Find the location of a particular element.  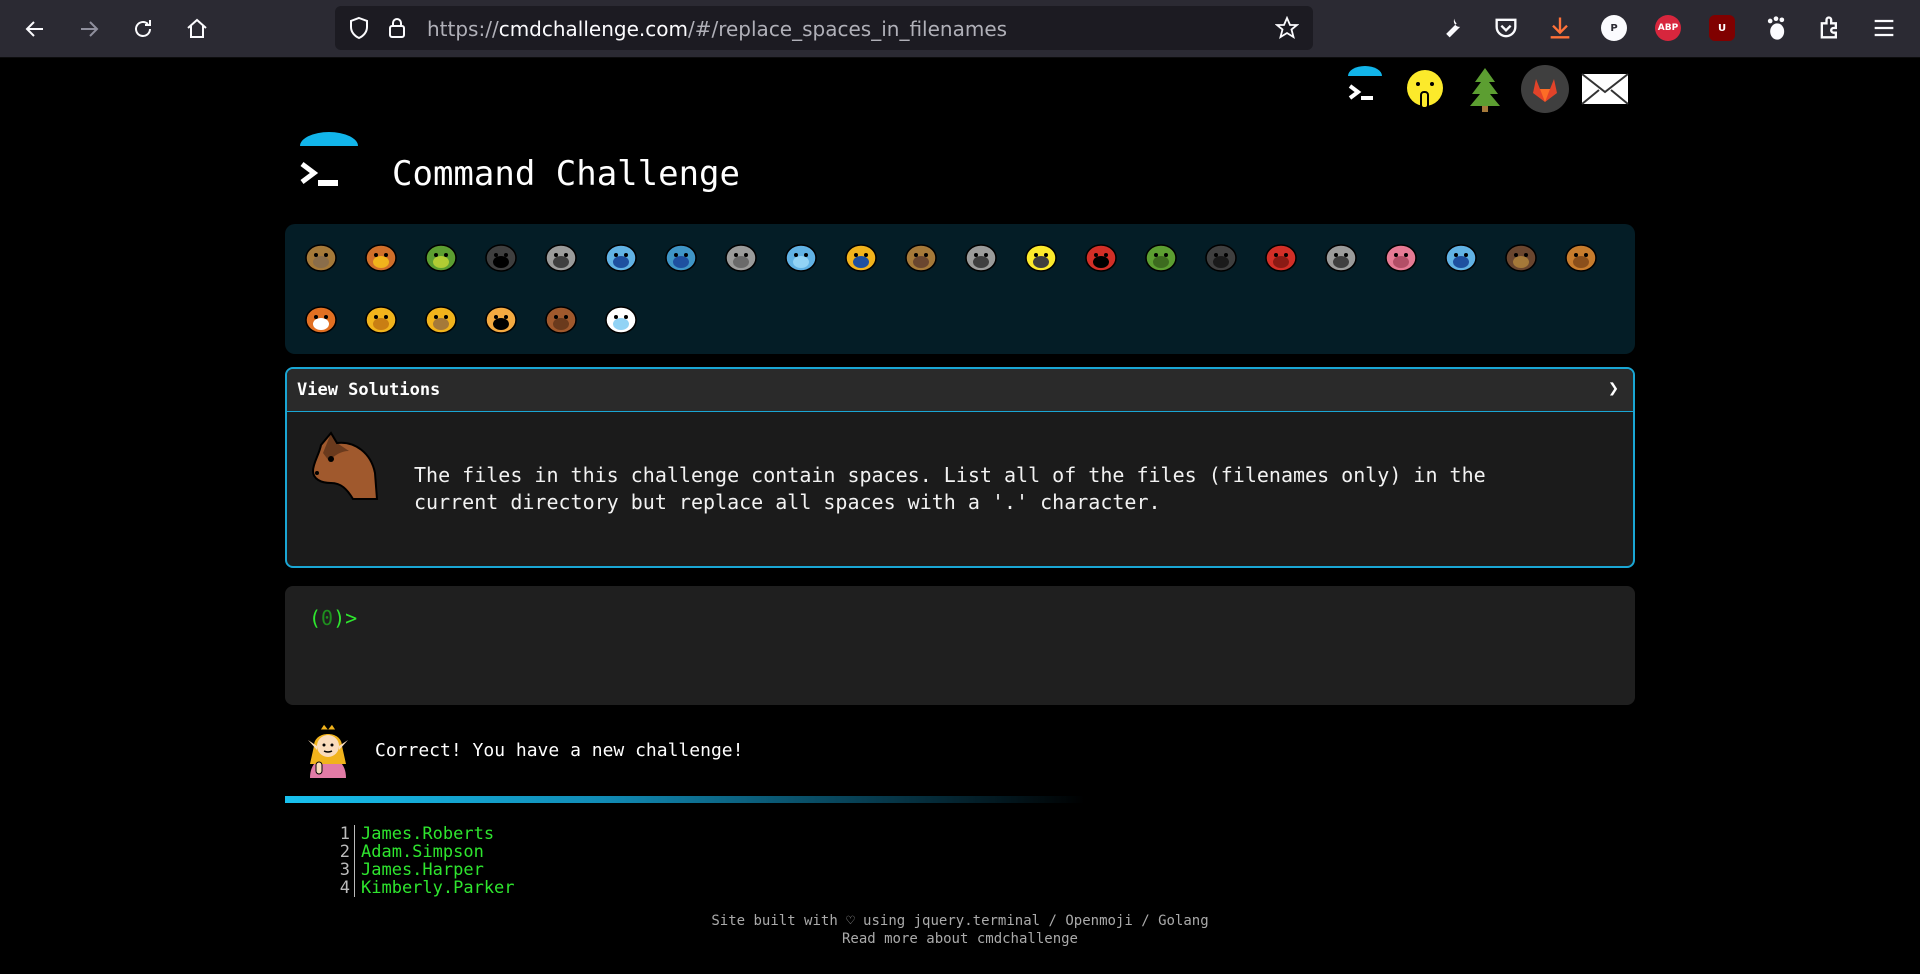

terminal-prompt: (0)> is located at coordinates (338, 618).